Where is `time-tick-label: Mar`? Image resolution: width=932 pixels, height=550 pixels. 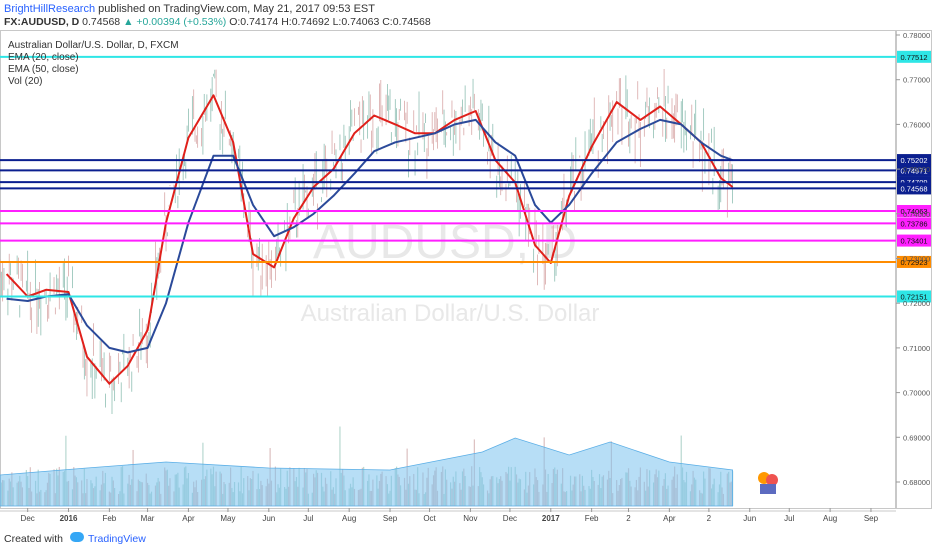
time-tick-label: Mar is located at coordinates (148, 518).